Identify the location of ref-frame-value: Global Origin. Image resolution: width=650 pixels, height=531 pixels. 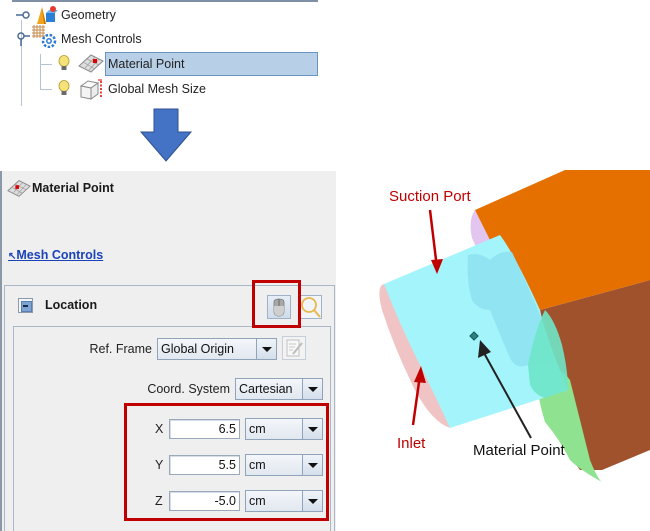
(197, 349).